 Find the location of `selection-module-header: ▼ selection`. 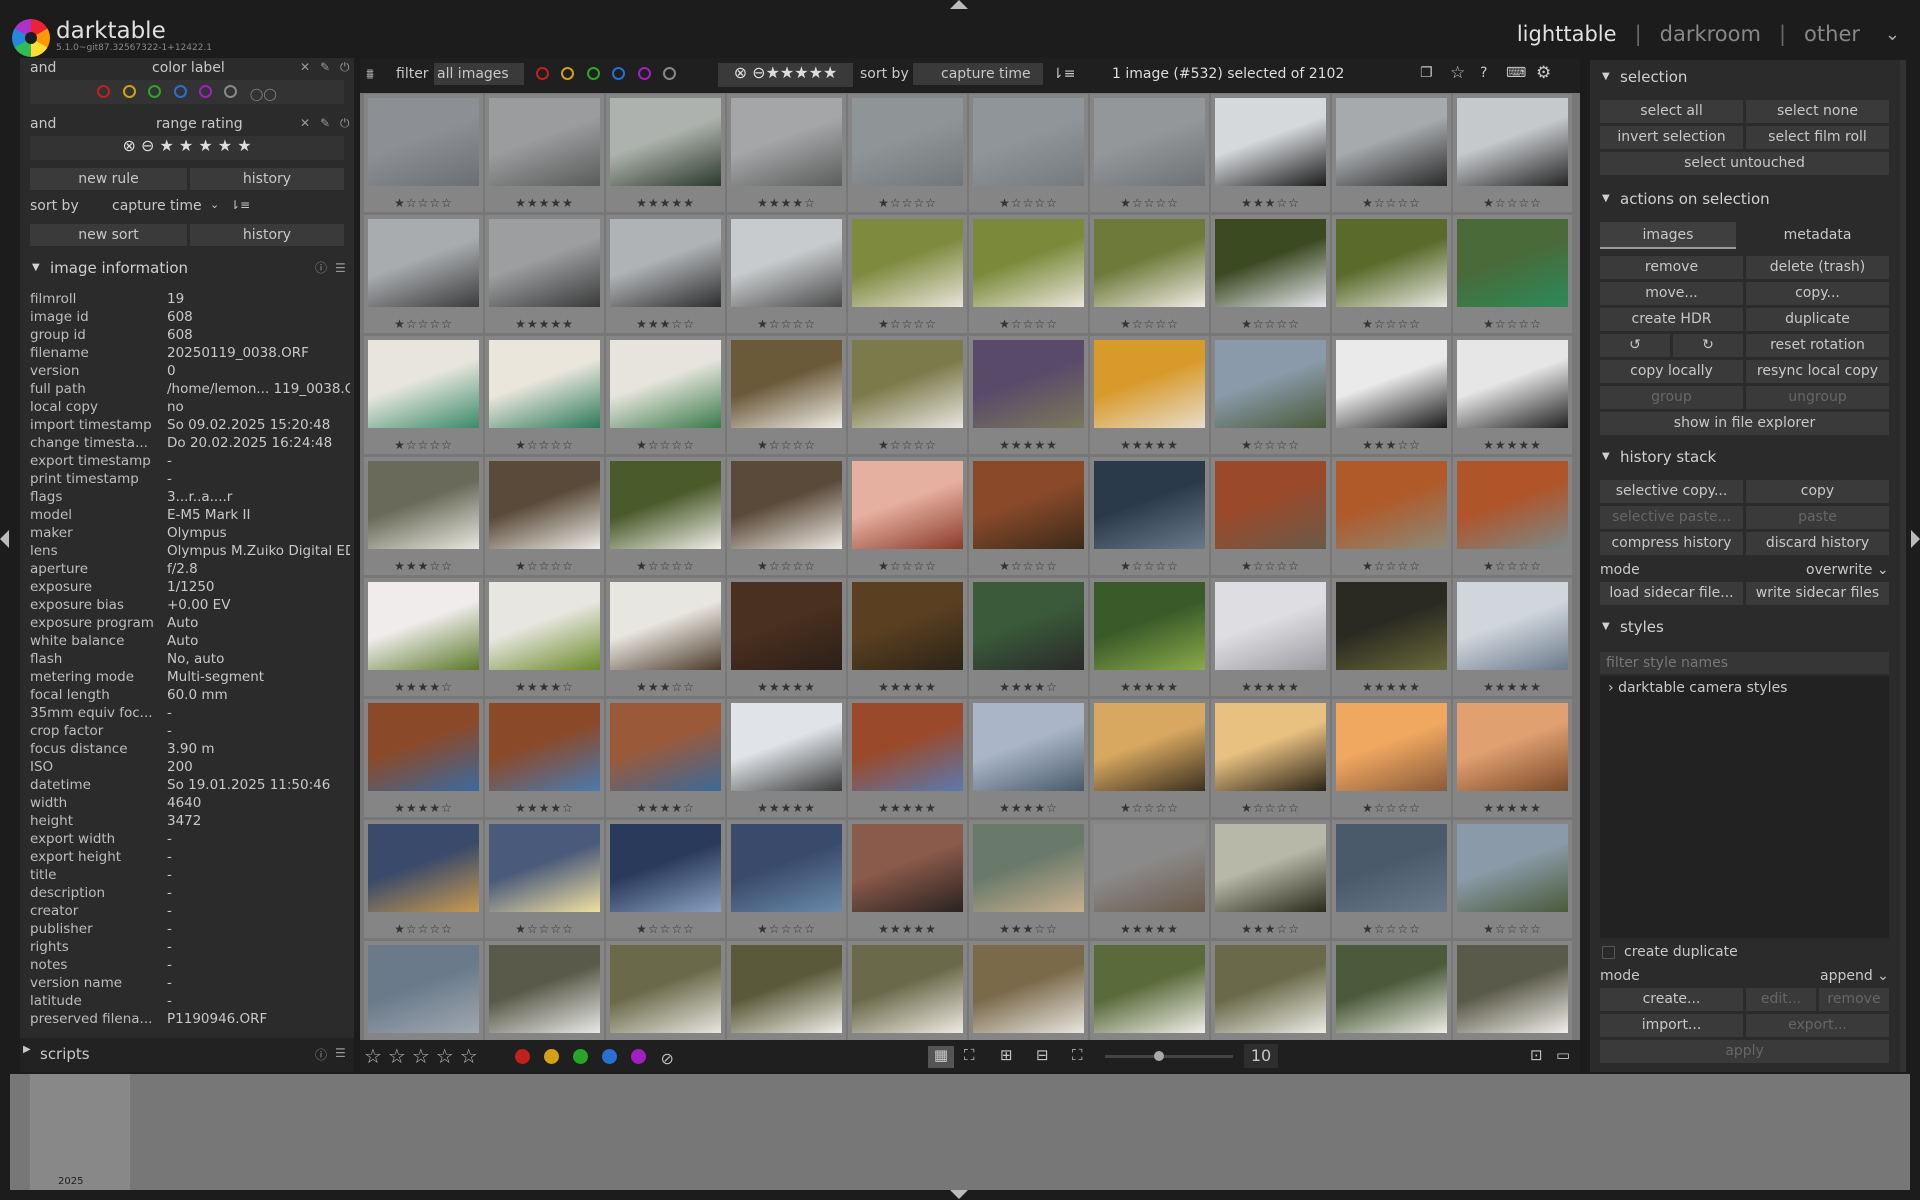

selection-module-header: ▼ selection is located at coordinates (1745, 77).